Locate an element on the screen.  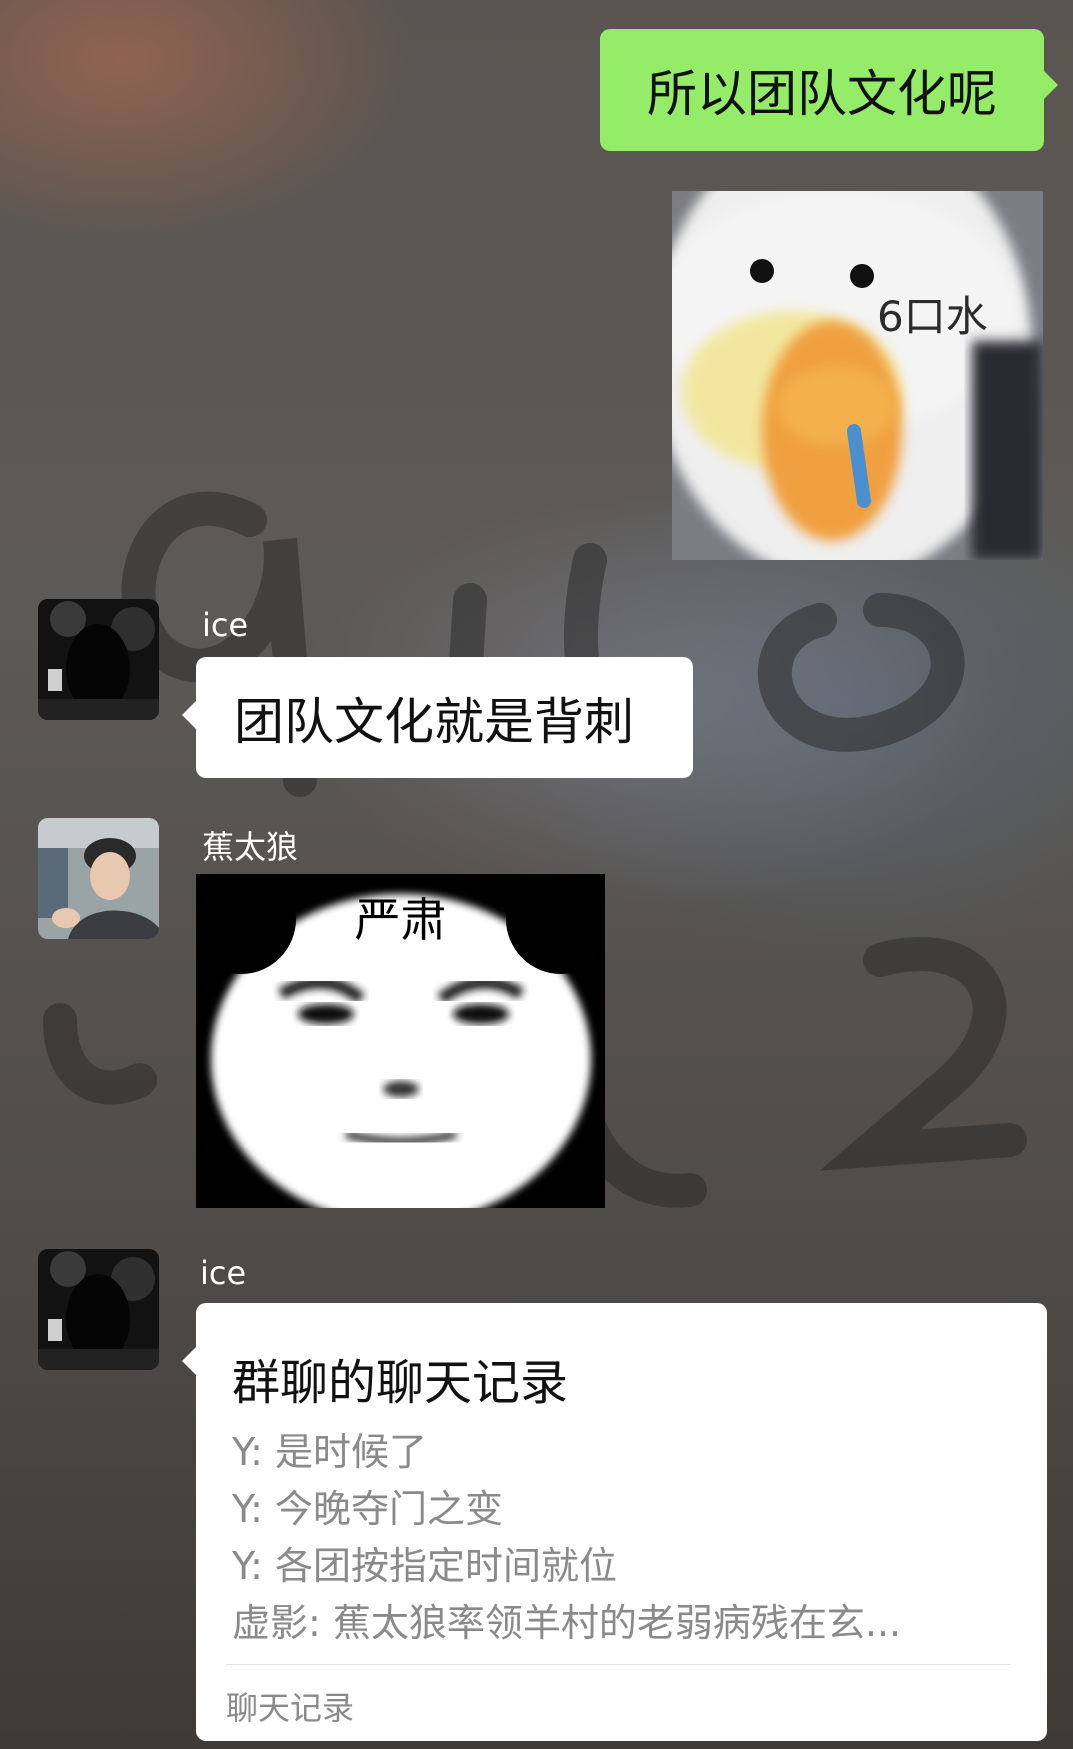
avatar-jiaotailang is located at coordinates (98, 878).